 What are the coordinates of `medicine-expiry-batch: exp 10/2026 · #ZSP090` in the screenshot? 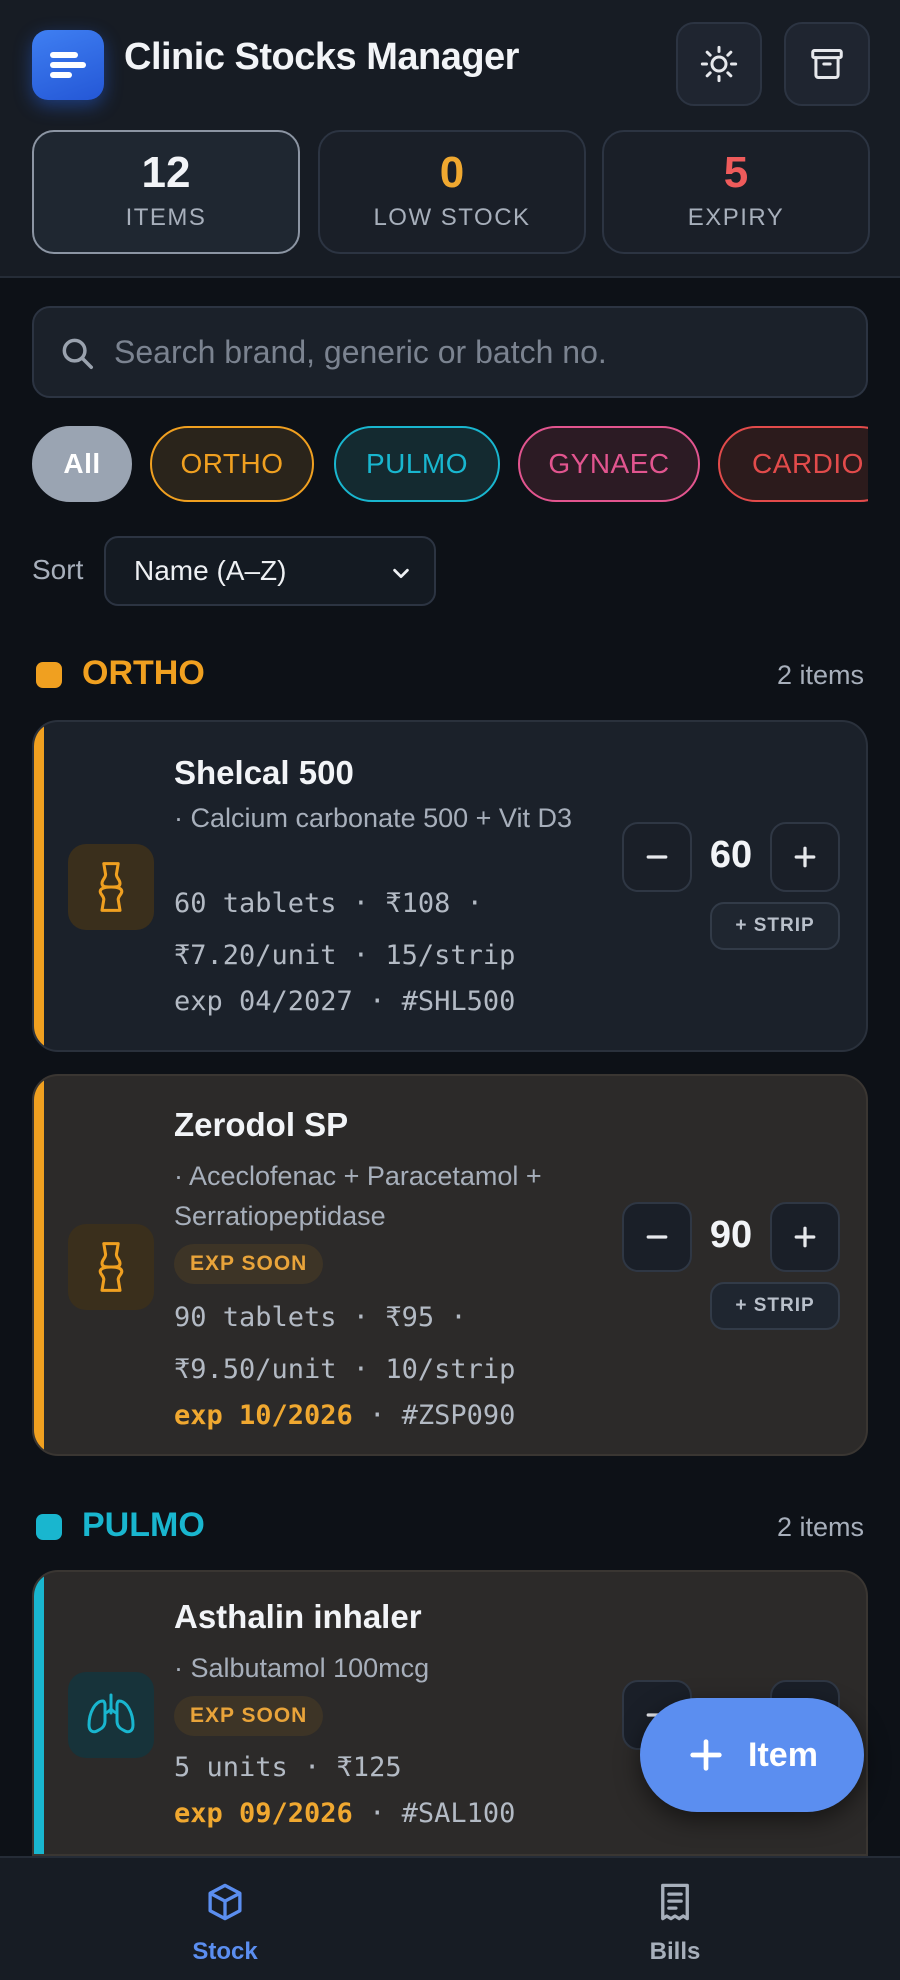 It's located at (344, 1415).